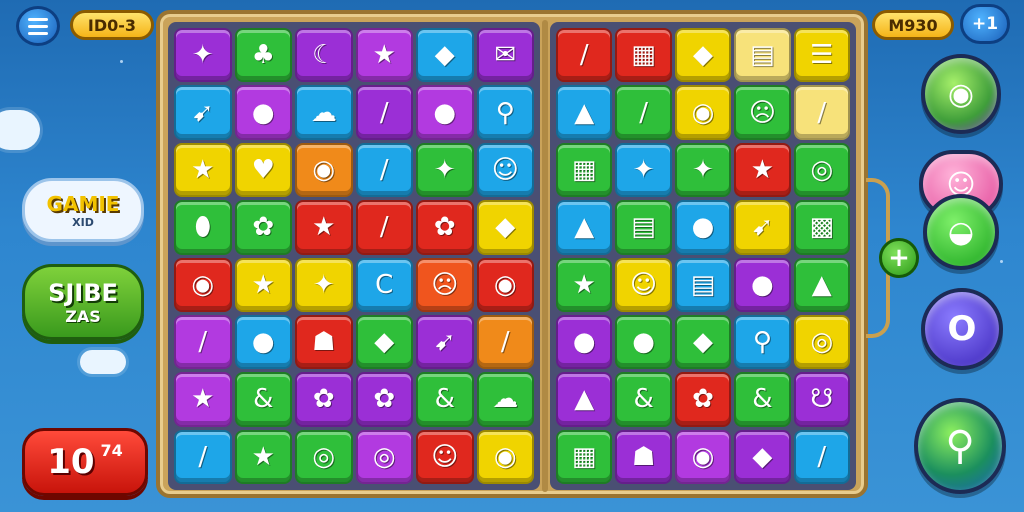  What do you see at coordinates (263, 55) in the screenshot?
I see `game-tile: ♣` at bounding box center [263, 55].